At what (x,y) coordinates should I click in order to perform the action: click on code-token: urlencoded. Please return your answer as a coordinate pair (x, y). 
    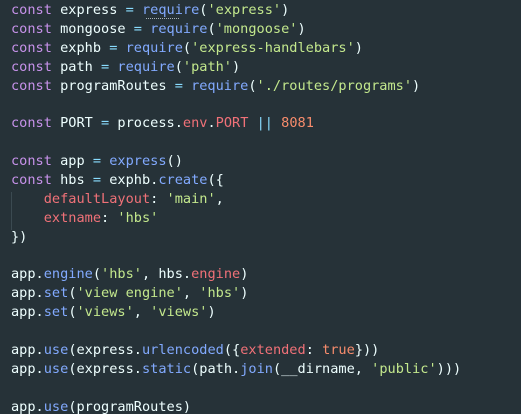
    Looking at the image, I should click on (182, 350).